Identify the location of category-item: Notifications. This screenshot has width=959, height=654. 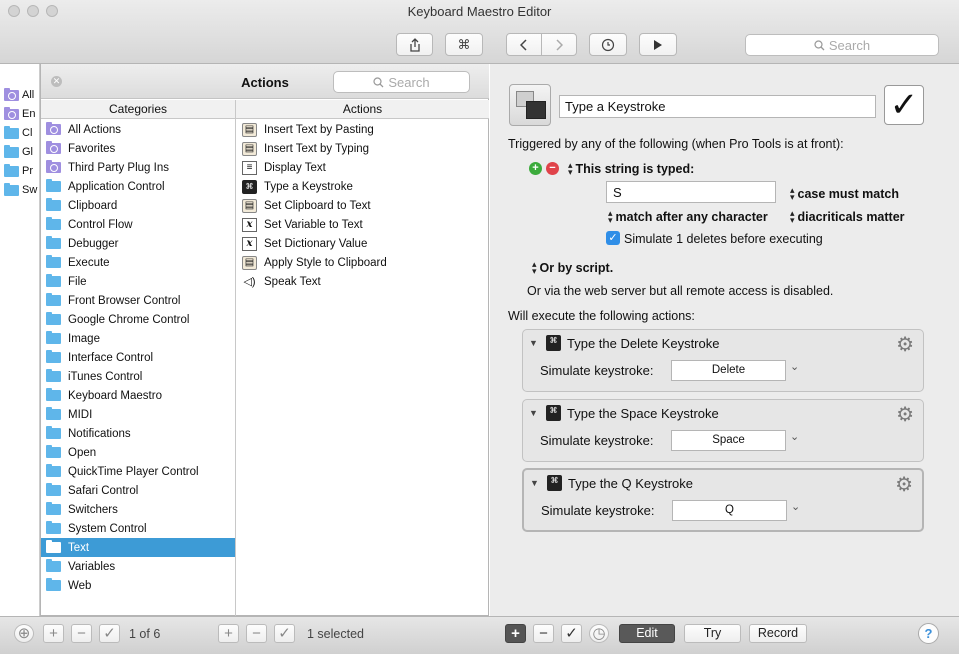
(138, 433).